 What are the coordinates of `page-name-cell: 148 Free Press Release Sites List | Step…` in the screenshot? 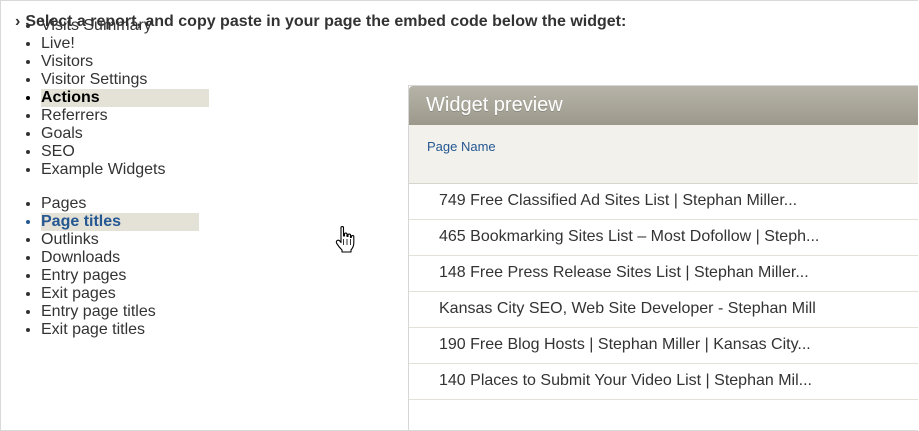 It's located at (624, 272).